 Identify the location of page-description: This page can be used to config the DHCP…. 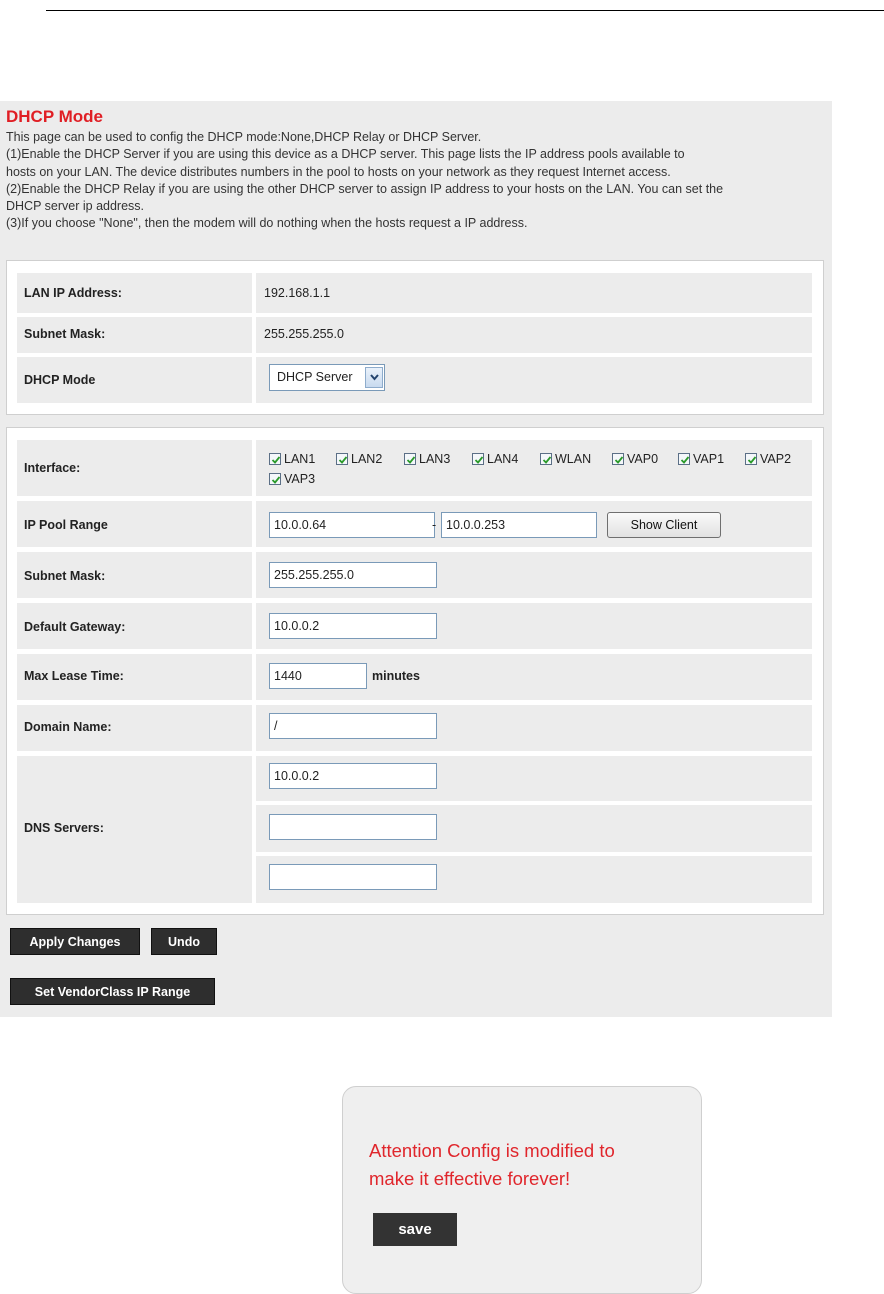
(419, 181).